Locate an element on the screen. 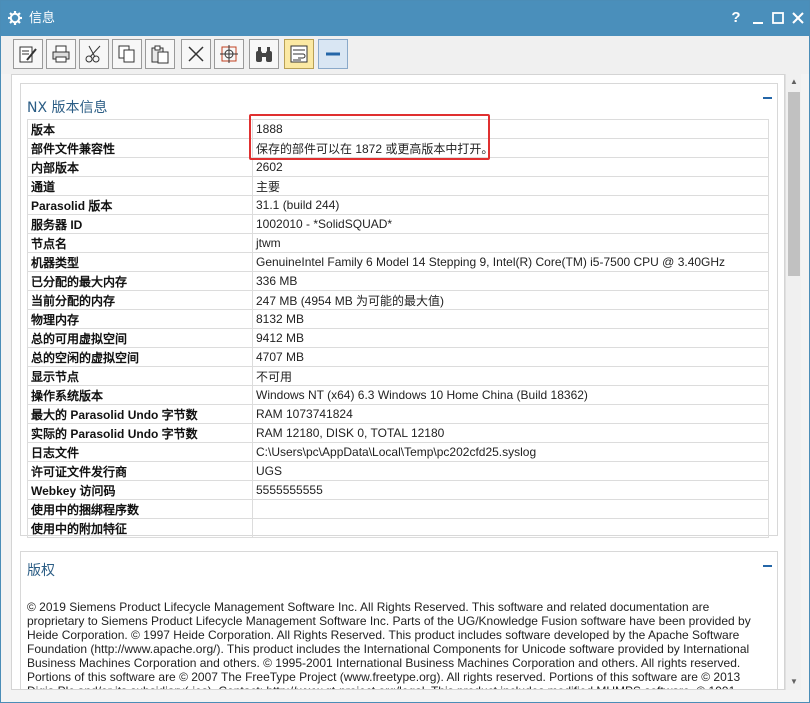 The image size is (810, 703). title-bar: 信息 ? is located at coordinates (405, 18).